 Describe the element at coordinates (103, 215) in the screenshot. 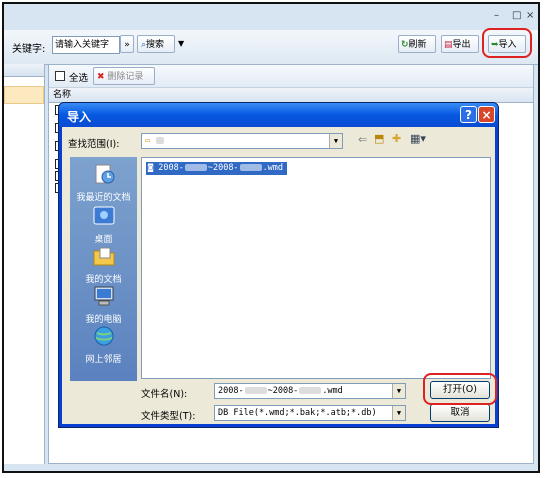

I see `desktop-icon` at that location.